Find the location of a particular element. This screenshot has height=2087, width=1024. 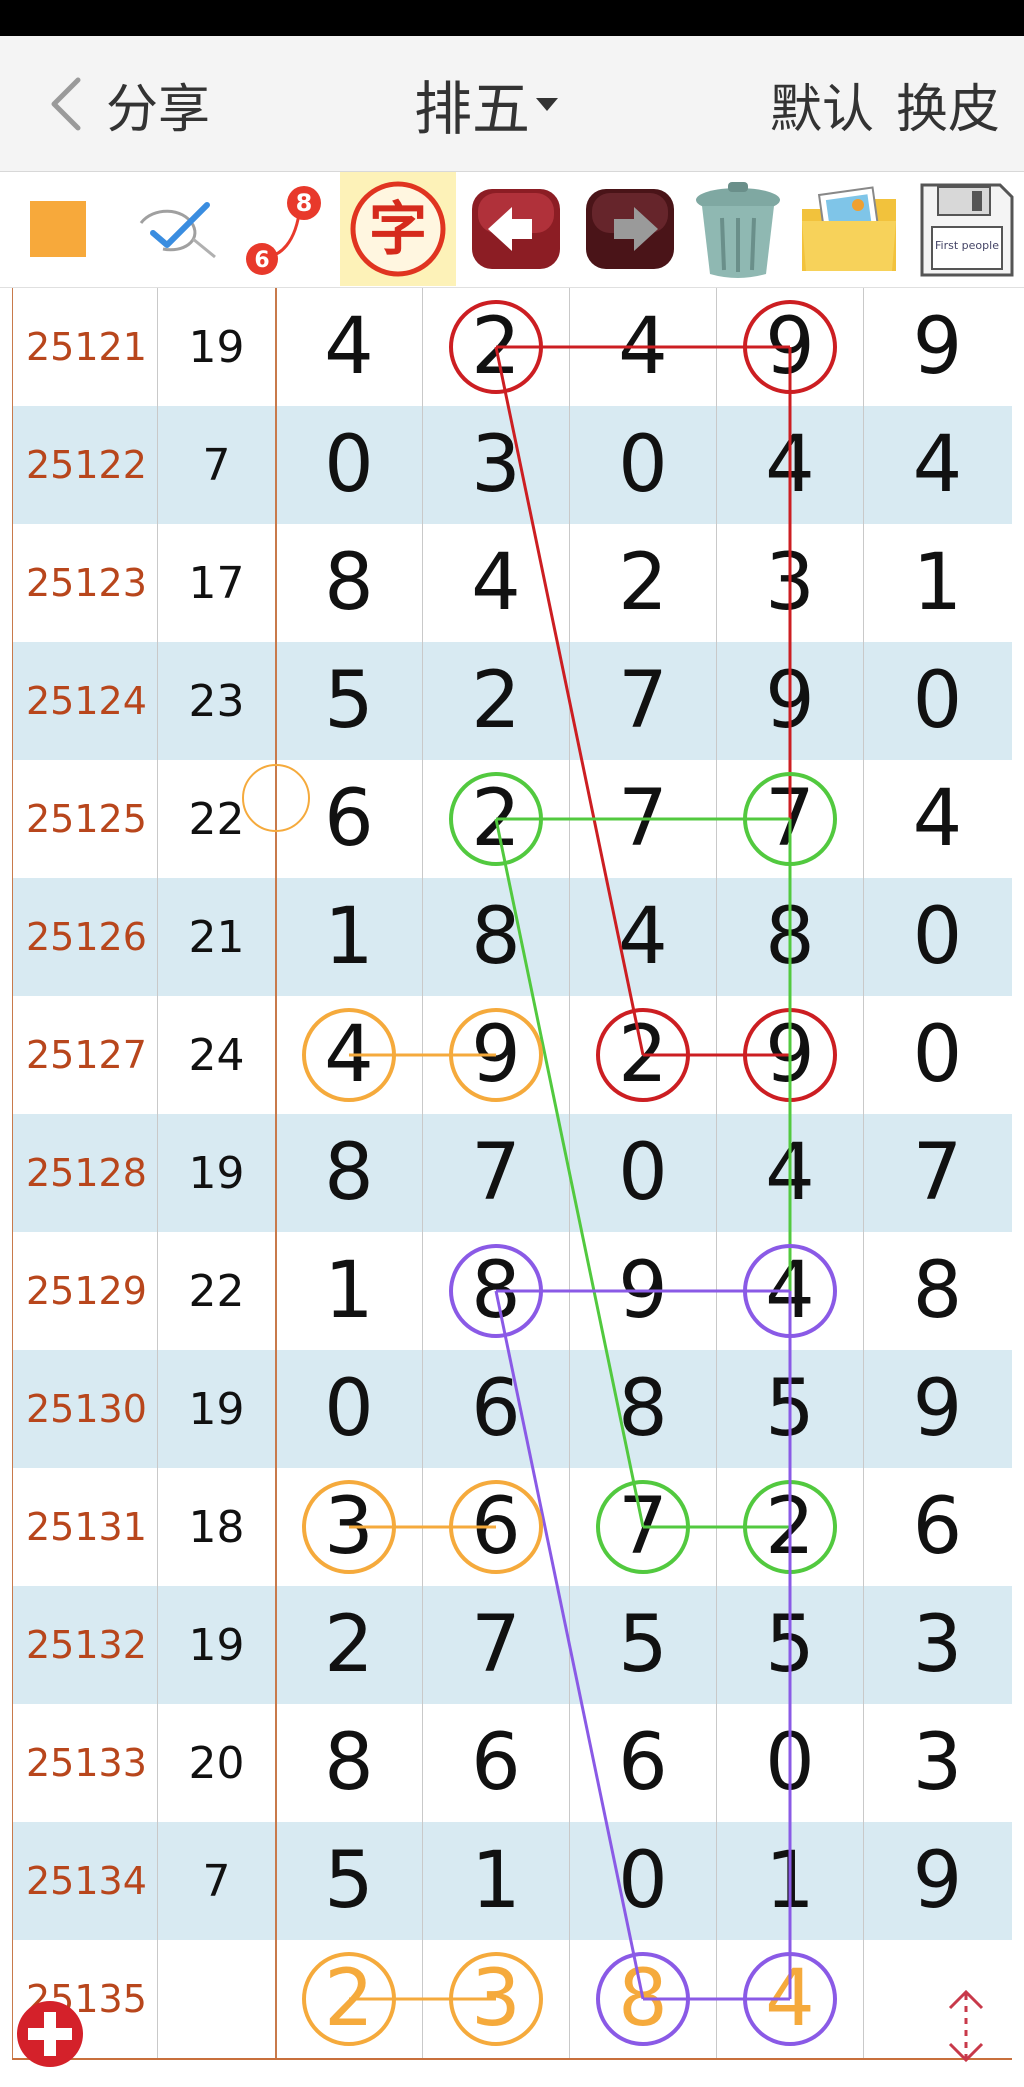

table-row: 25130 19 0 6 8 5 9 is located at coordinates (512, 1409).